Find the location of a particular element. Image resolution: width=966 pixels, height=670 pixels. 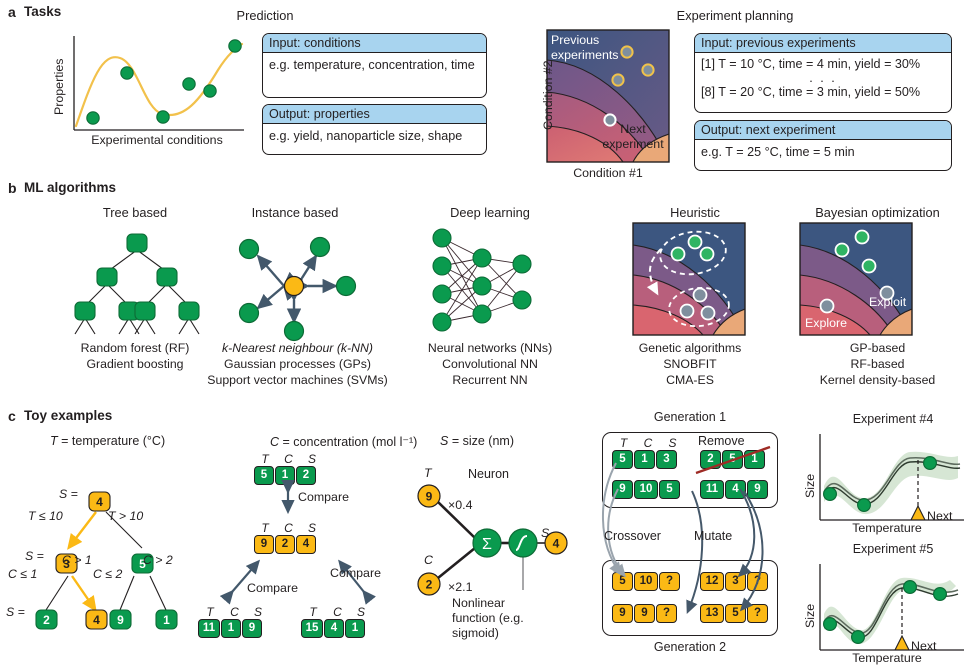

neuron-weight-t: ×0.4 is located at coordinates (460, 505).